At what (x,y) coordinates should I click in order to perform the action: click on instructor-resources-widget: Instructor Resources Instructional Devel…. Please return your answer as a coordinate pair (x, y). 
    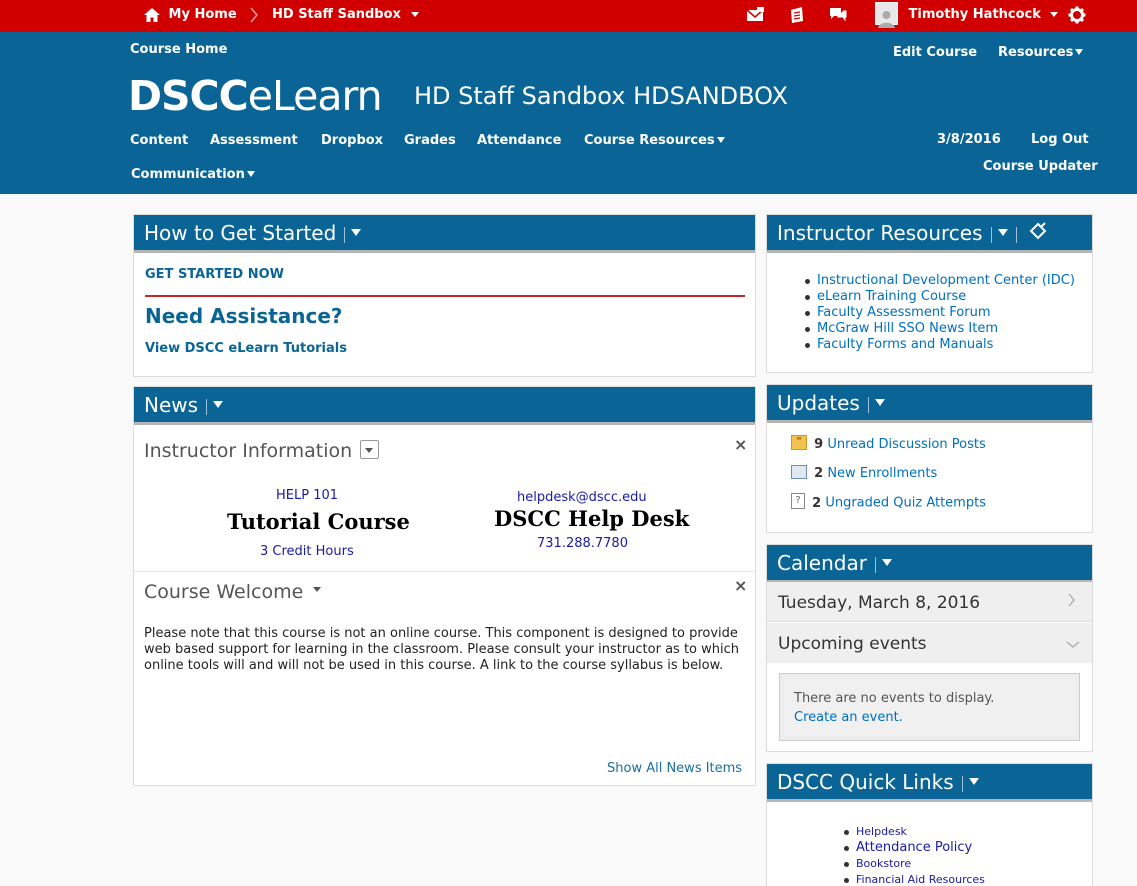
    Looking at the image, I should click on (929, 293).